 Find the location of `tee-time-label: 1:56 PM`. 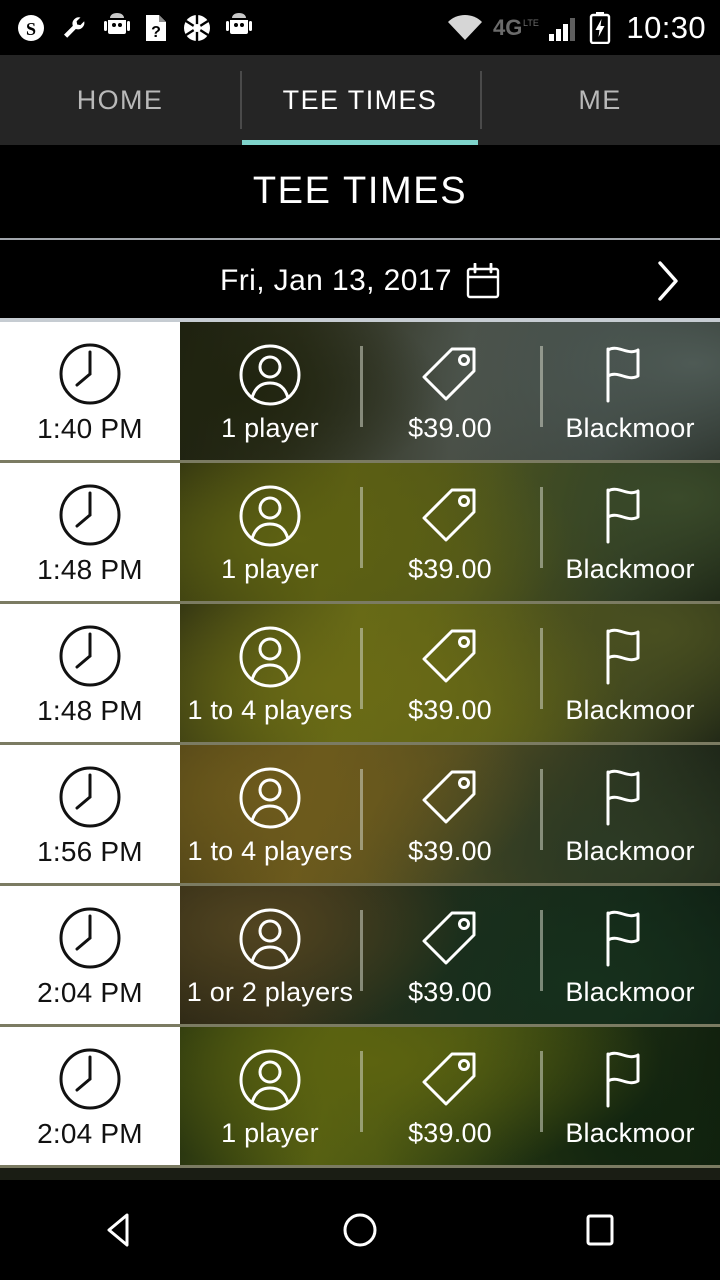

tee-time-label: 1:56 PM is located at coordinates (90, 851).